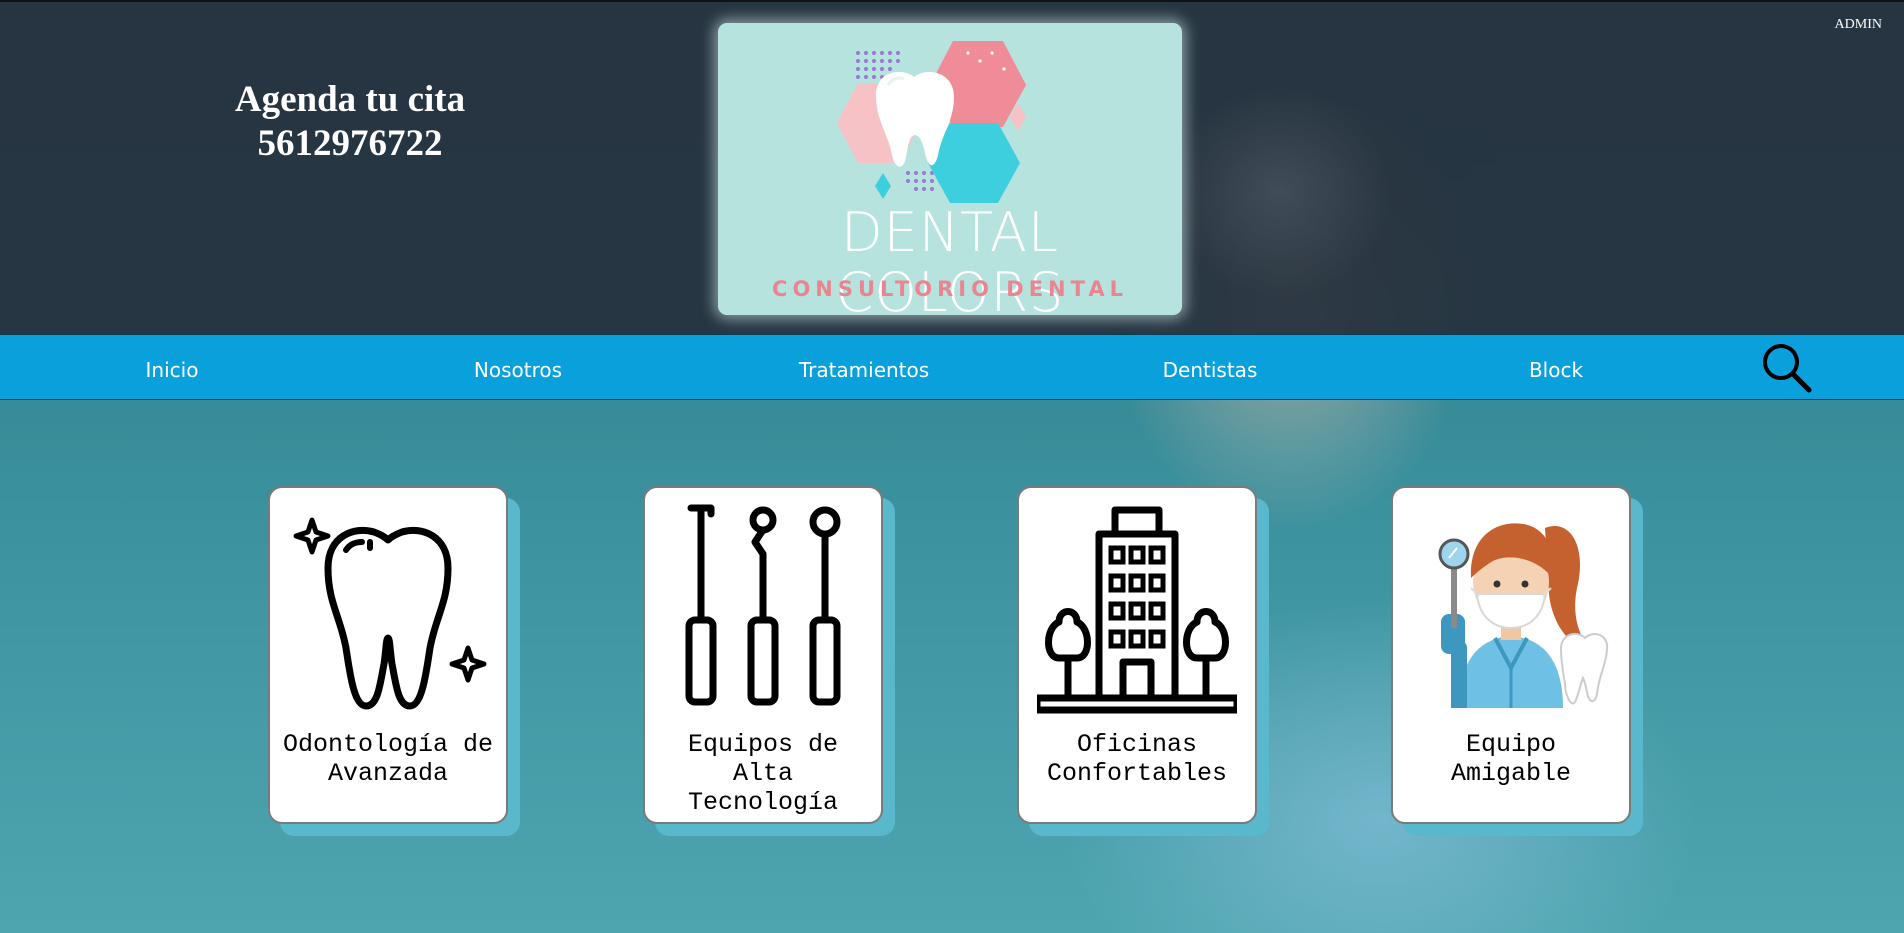 The width and height of the screenshot is (1904, 933). Describe the element at coordinates (763, 744) in the screenshot. I see `card-label-line: Equipos de` at that location.